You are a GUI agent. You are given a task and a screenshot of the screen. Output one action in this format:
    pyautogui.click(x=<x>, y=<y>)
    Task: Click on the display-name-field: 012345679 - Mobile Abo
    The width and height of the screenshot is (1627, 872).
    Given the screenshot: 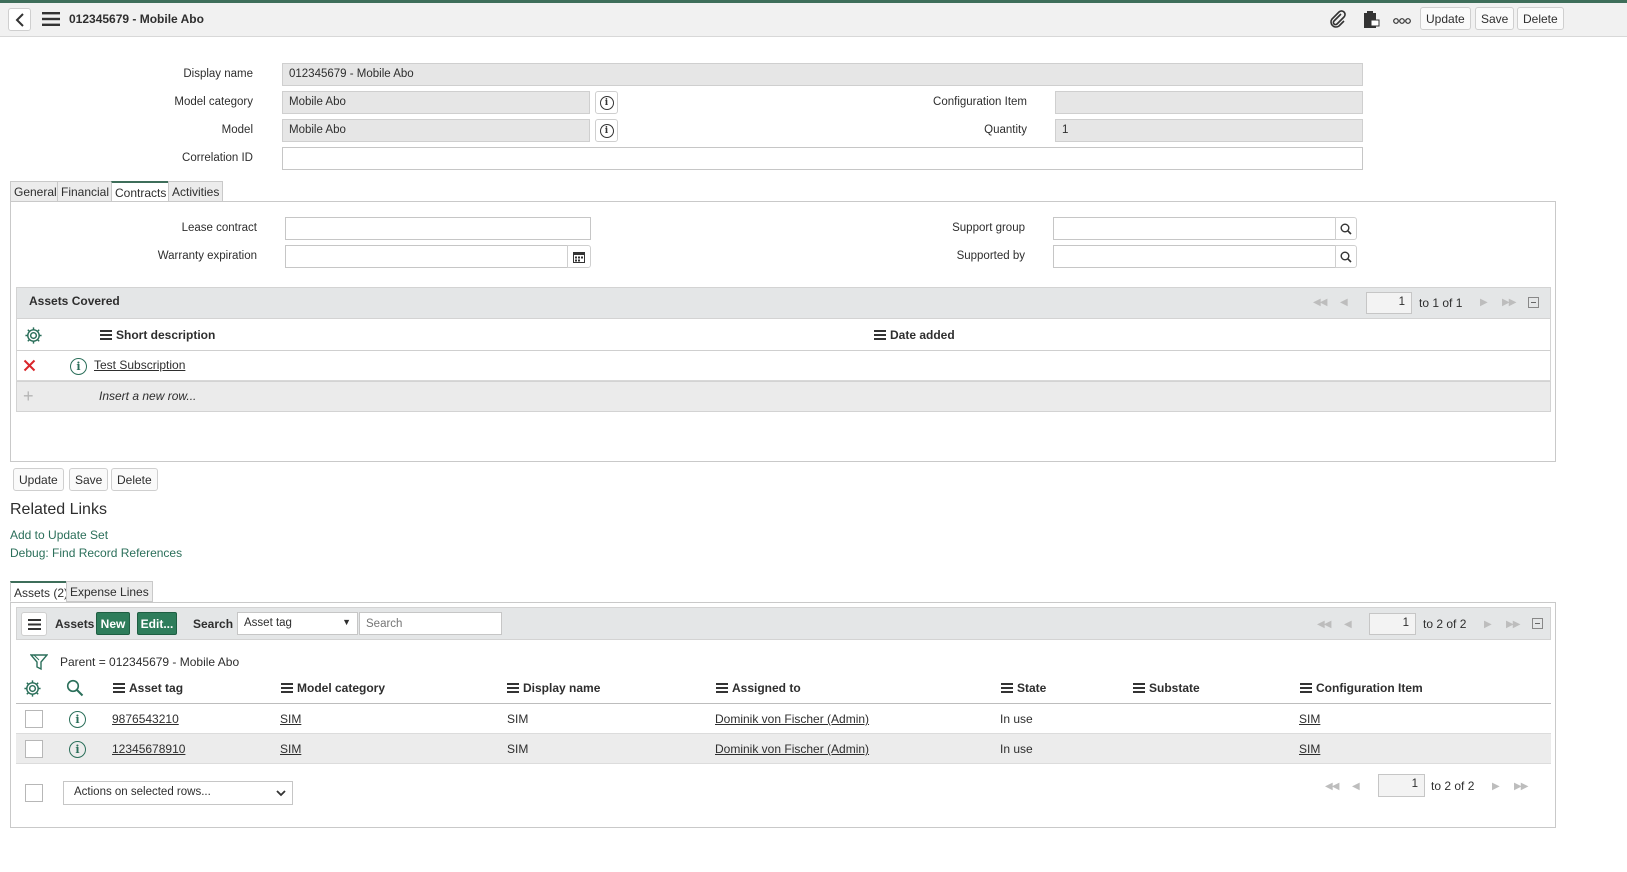 What is the action you would take?
    pyautogui.click(x=822, y=74)
    